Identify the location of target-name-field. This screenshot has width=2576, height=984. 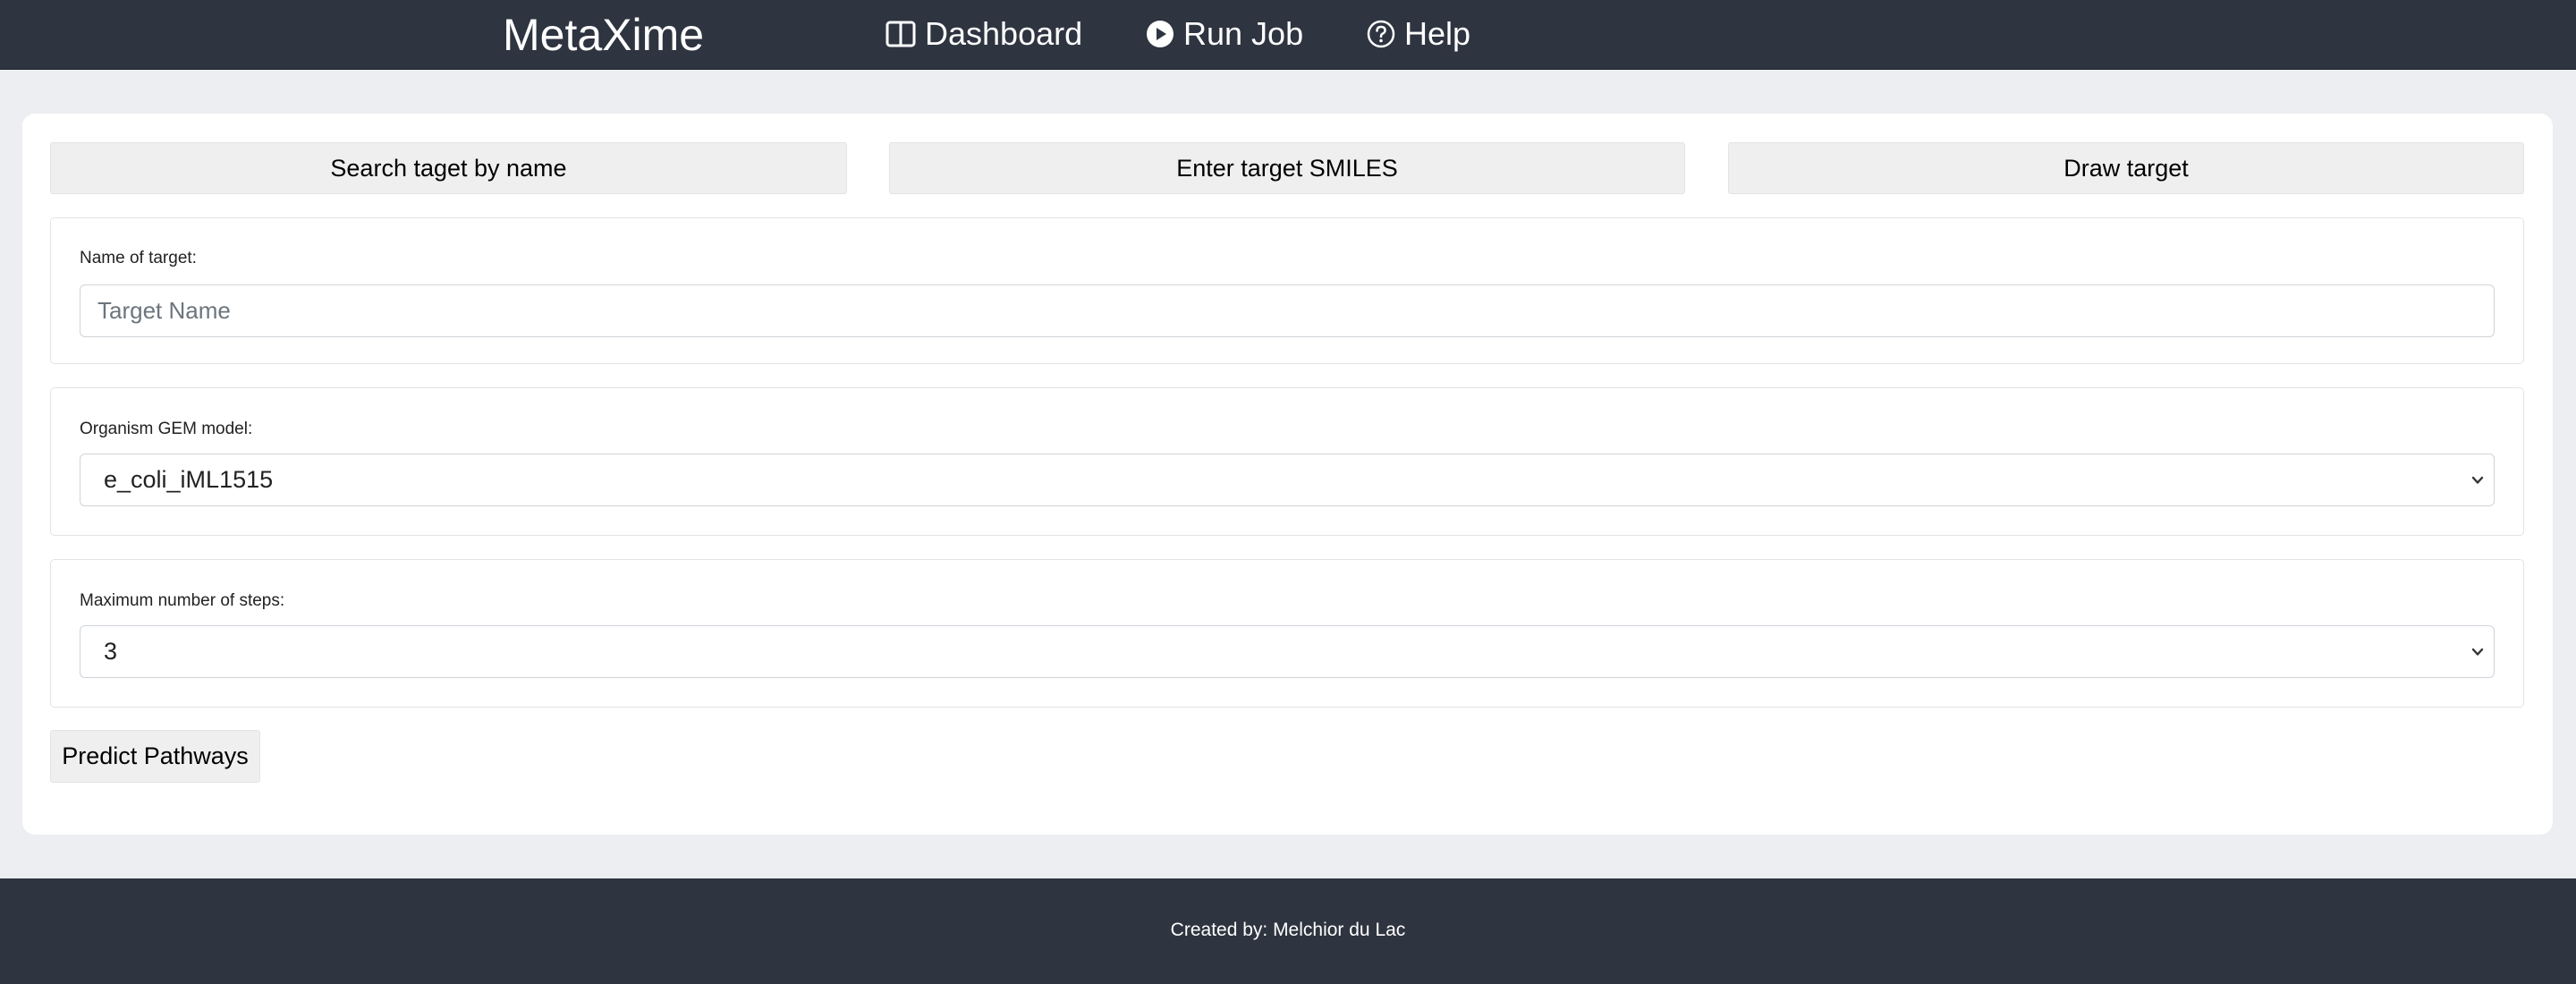
(1287, 310).